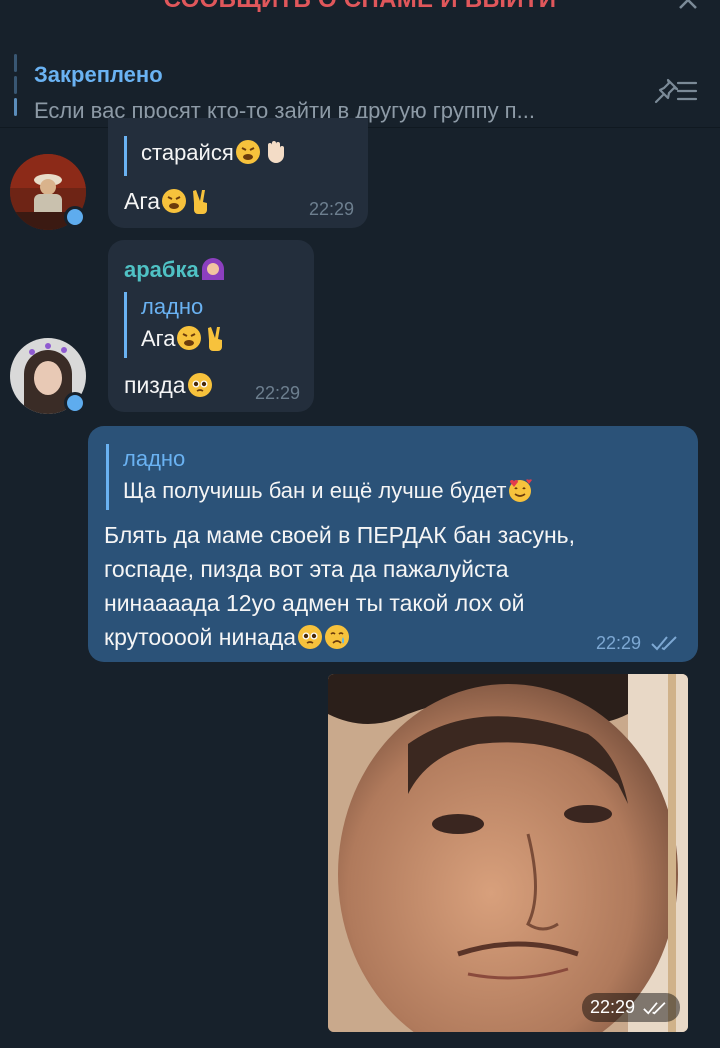 This screenshot has width=720, height=1048. Describe the element at coordinates (337, 637) in the screenshot. I see `crying-face-emoji` at that location.